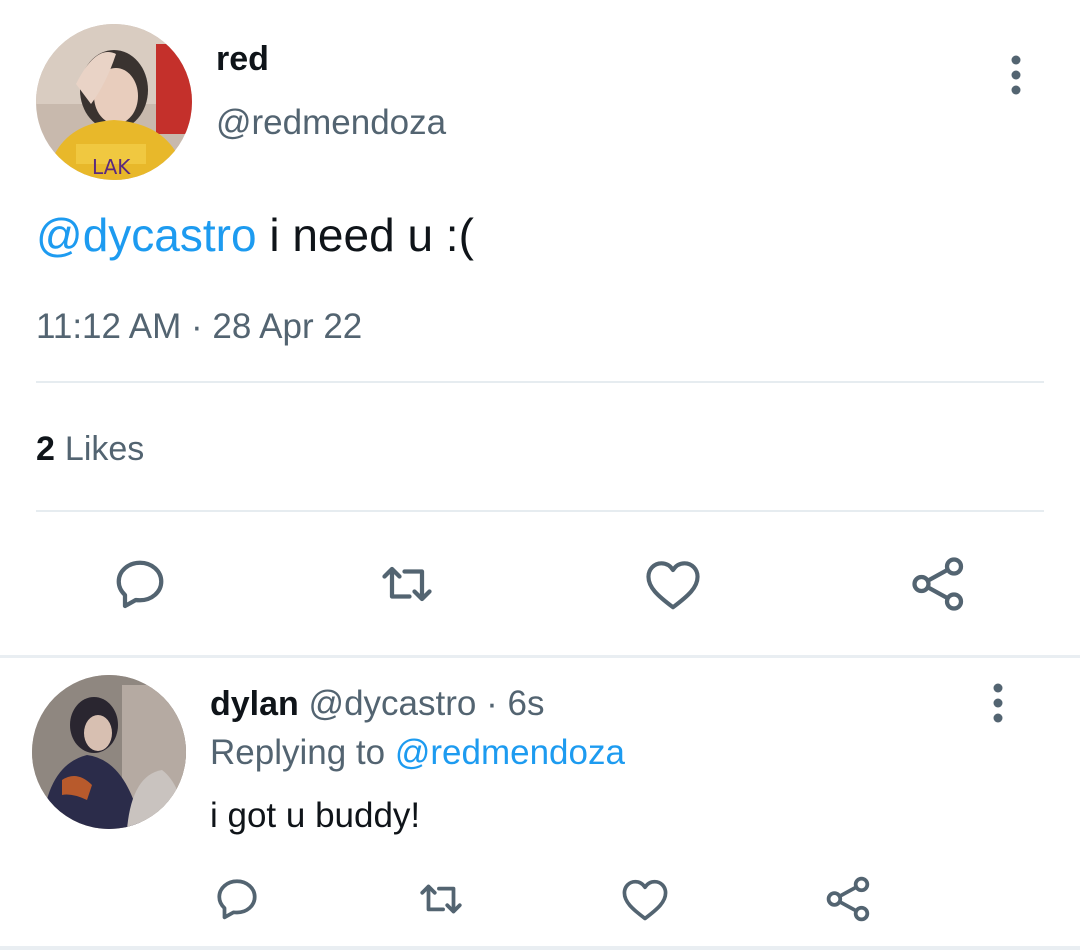 The width and height of the screenshot is (1080, 951). I want to click on display-name: red, so click(242, 59).